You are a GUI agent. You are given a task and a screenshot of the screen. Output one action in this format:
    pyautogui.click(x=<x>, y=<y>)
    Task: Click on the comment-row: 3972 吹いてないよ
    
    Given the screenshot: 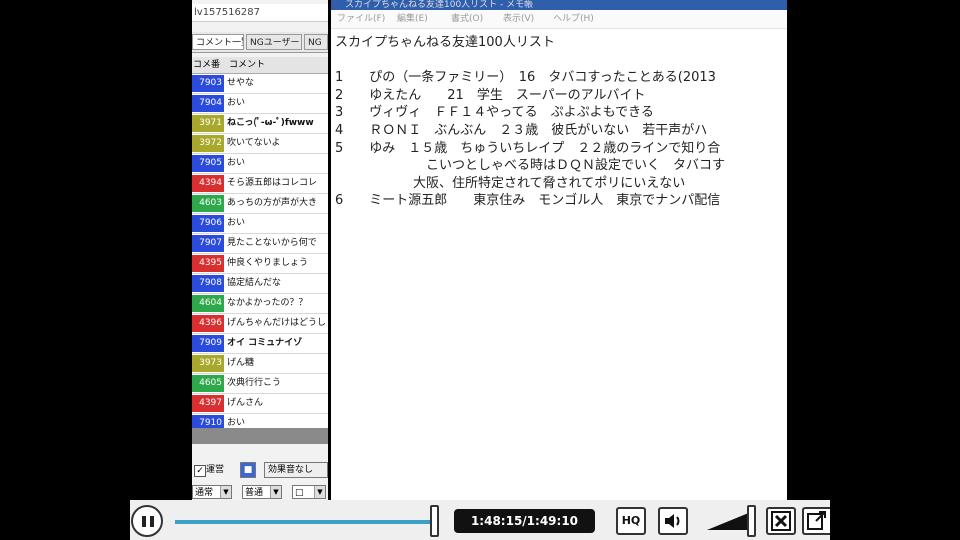 What is the action you would take?
    pyautogui.click(x=260, y=144)
    